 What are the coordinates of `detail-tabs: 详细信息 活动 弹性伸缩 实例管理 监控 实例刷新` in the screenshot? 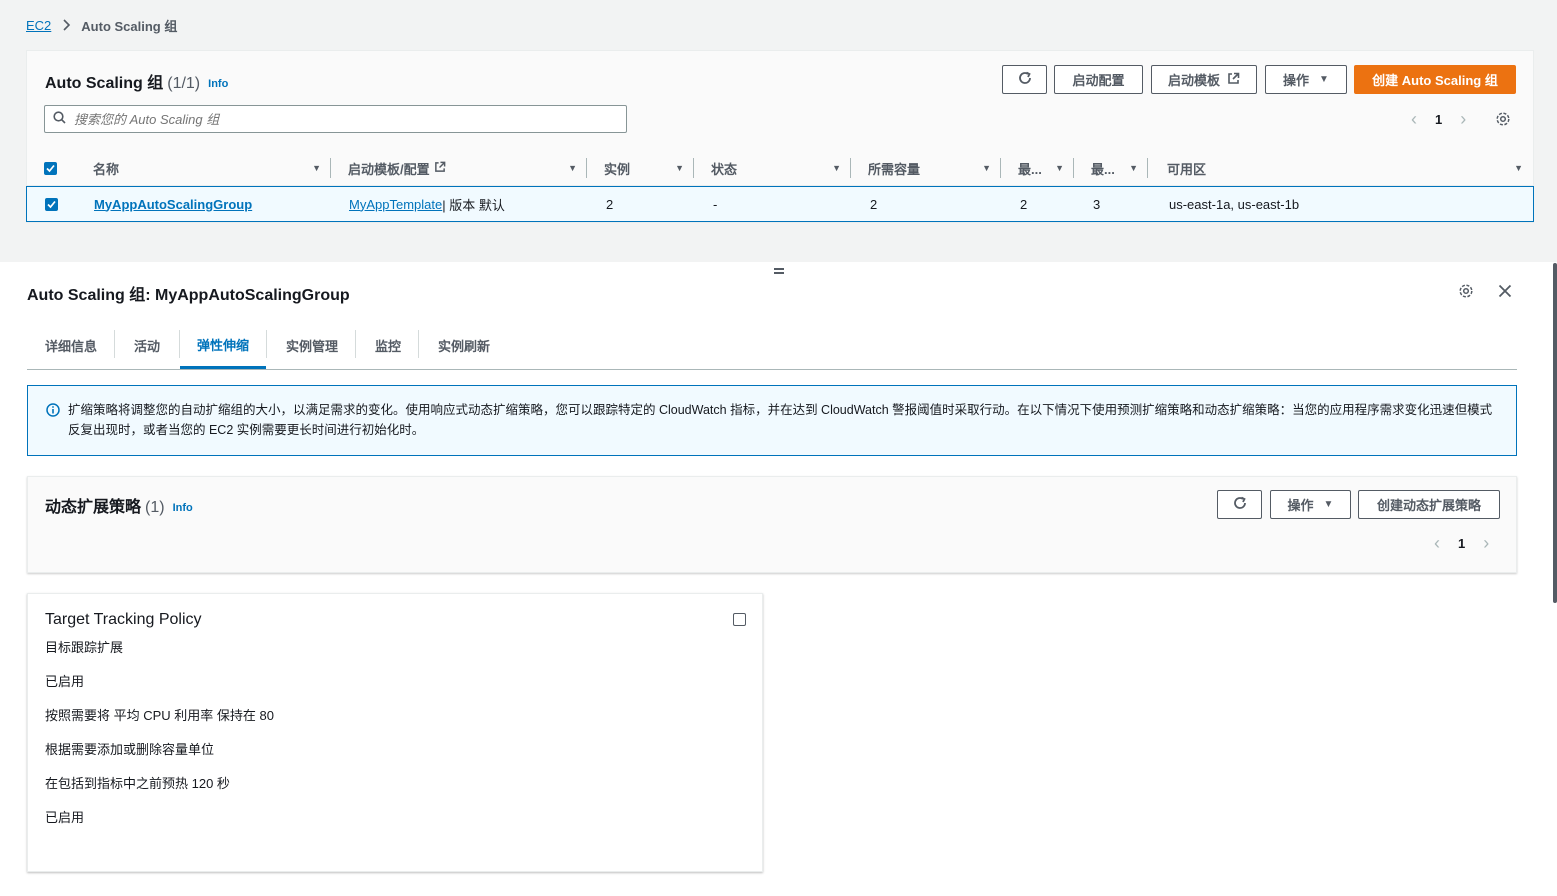 It's located at (772, 346).